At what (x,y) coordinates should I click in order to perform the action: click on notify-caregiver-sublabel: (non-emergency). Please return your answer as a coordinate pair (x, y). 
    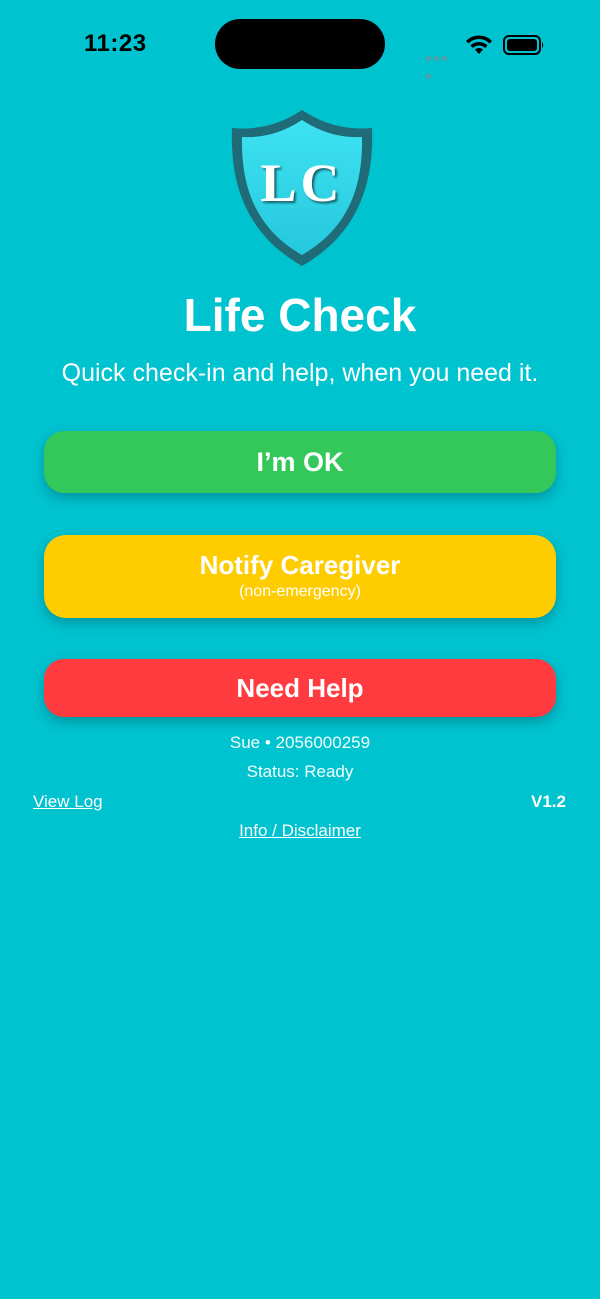
    Looking at the image, I should click on (300, 591).